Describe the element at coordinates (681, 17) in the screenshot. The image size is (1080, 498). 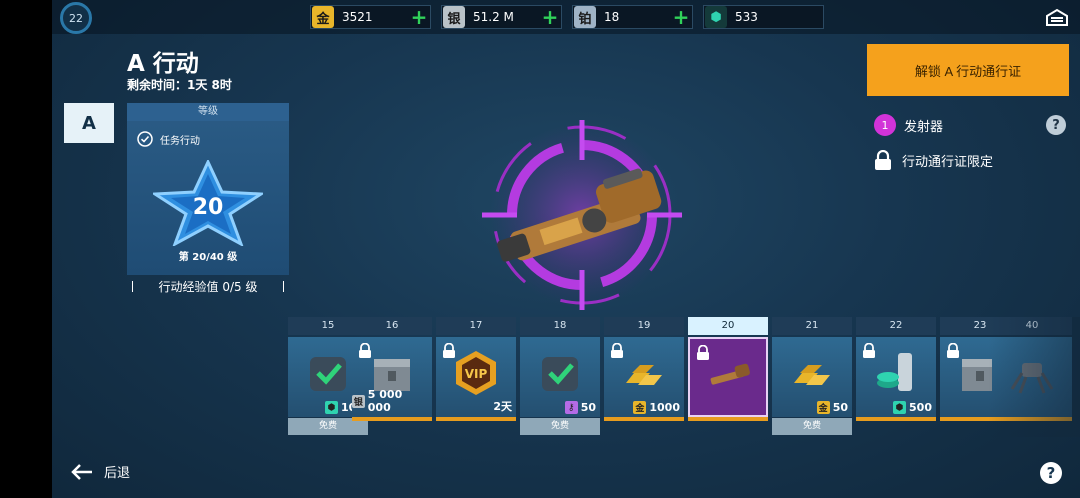
I see `add-platinum-button: +` at that location.